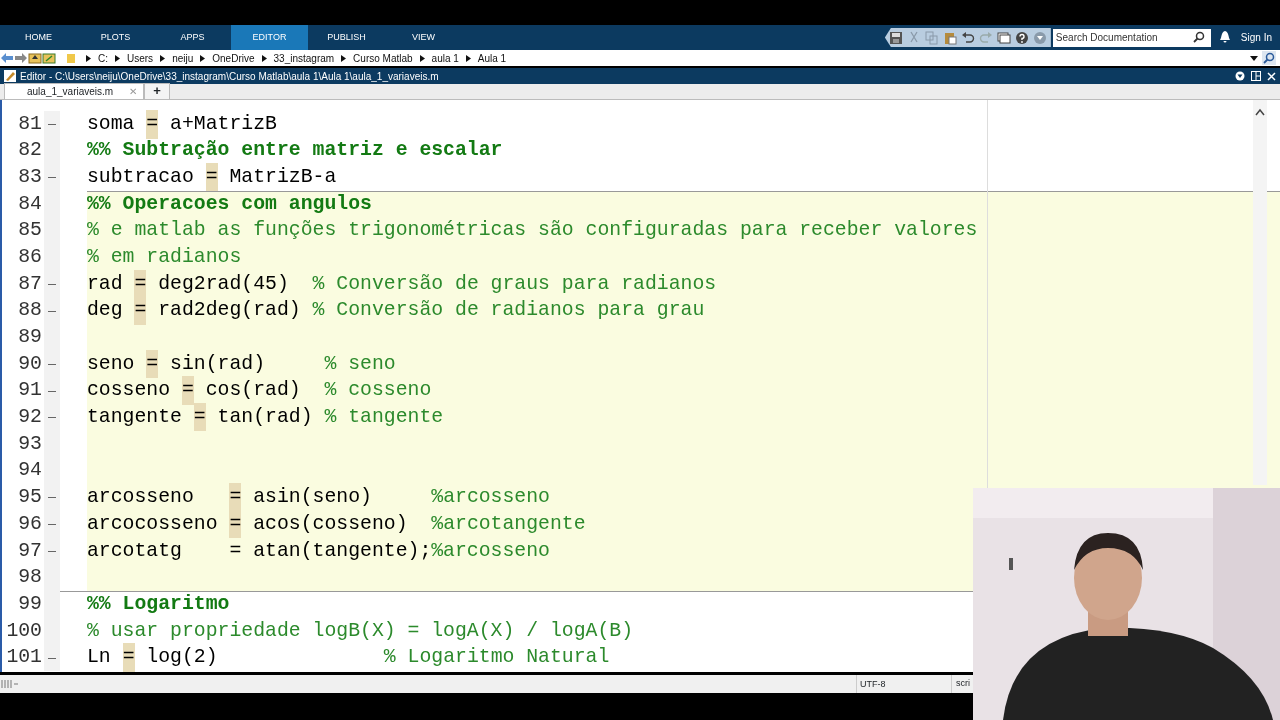  Describe the element at coordinates (1021, 37) in the screenshot. I see `help-icon` at that location.